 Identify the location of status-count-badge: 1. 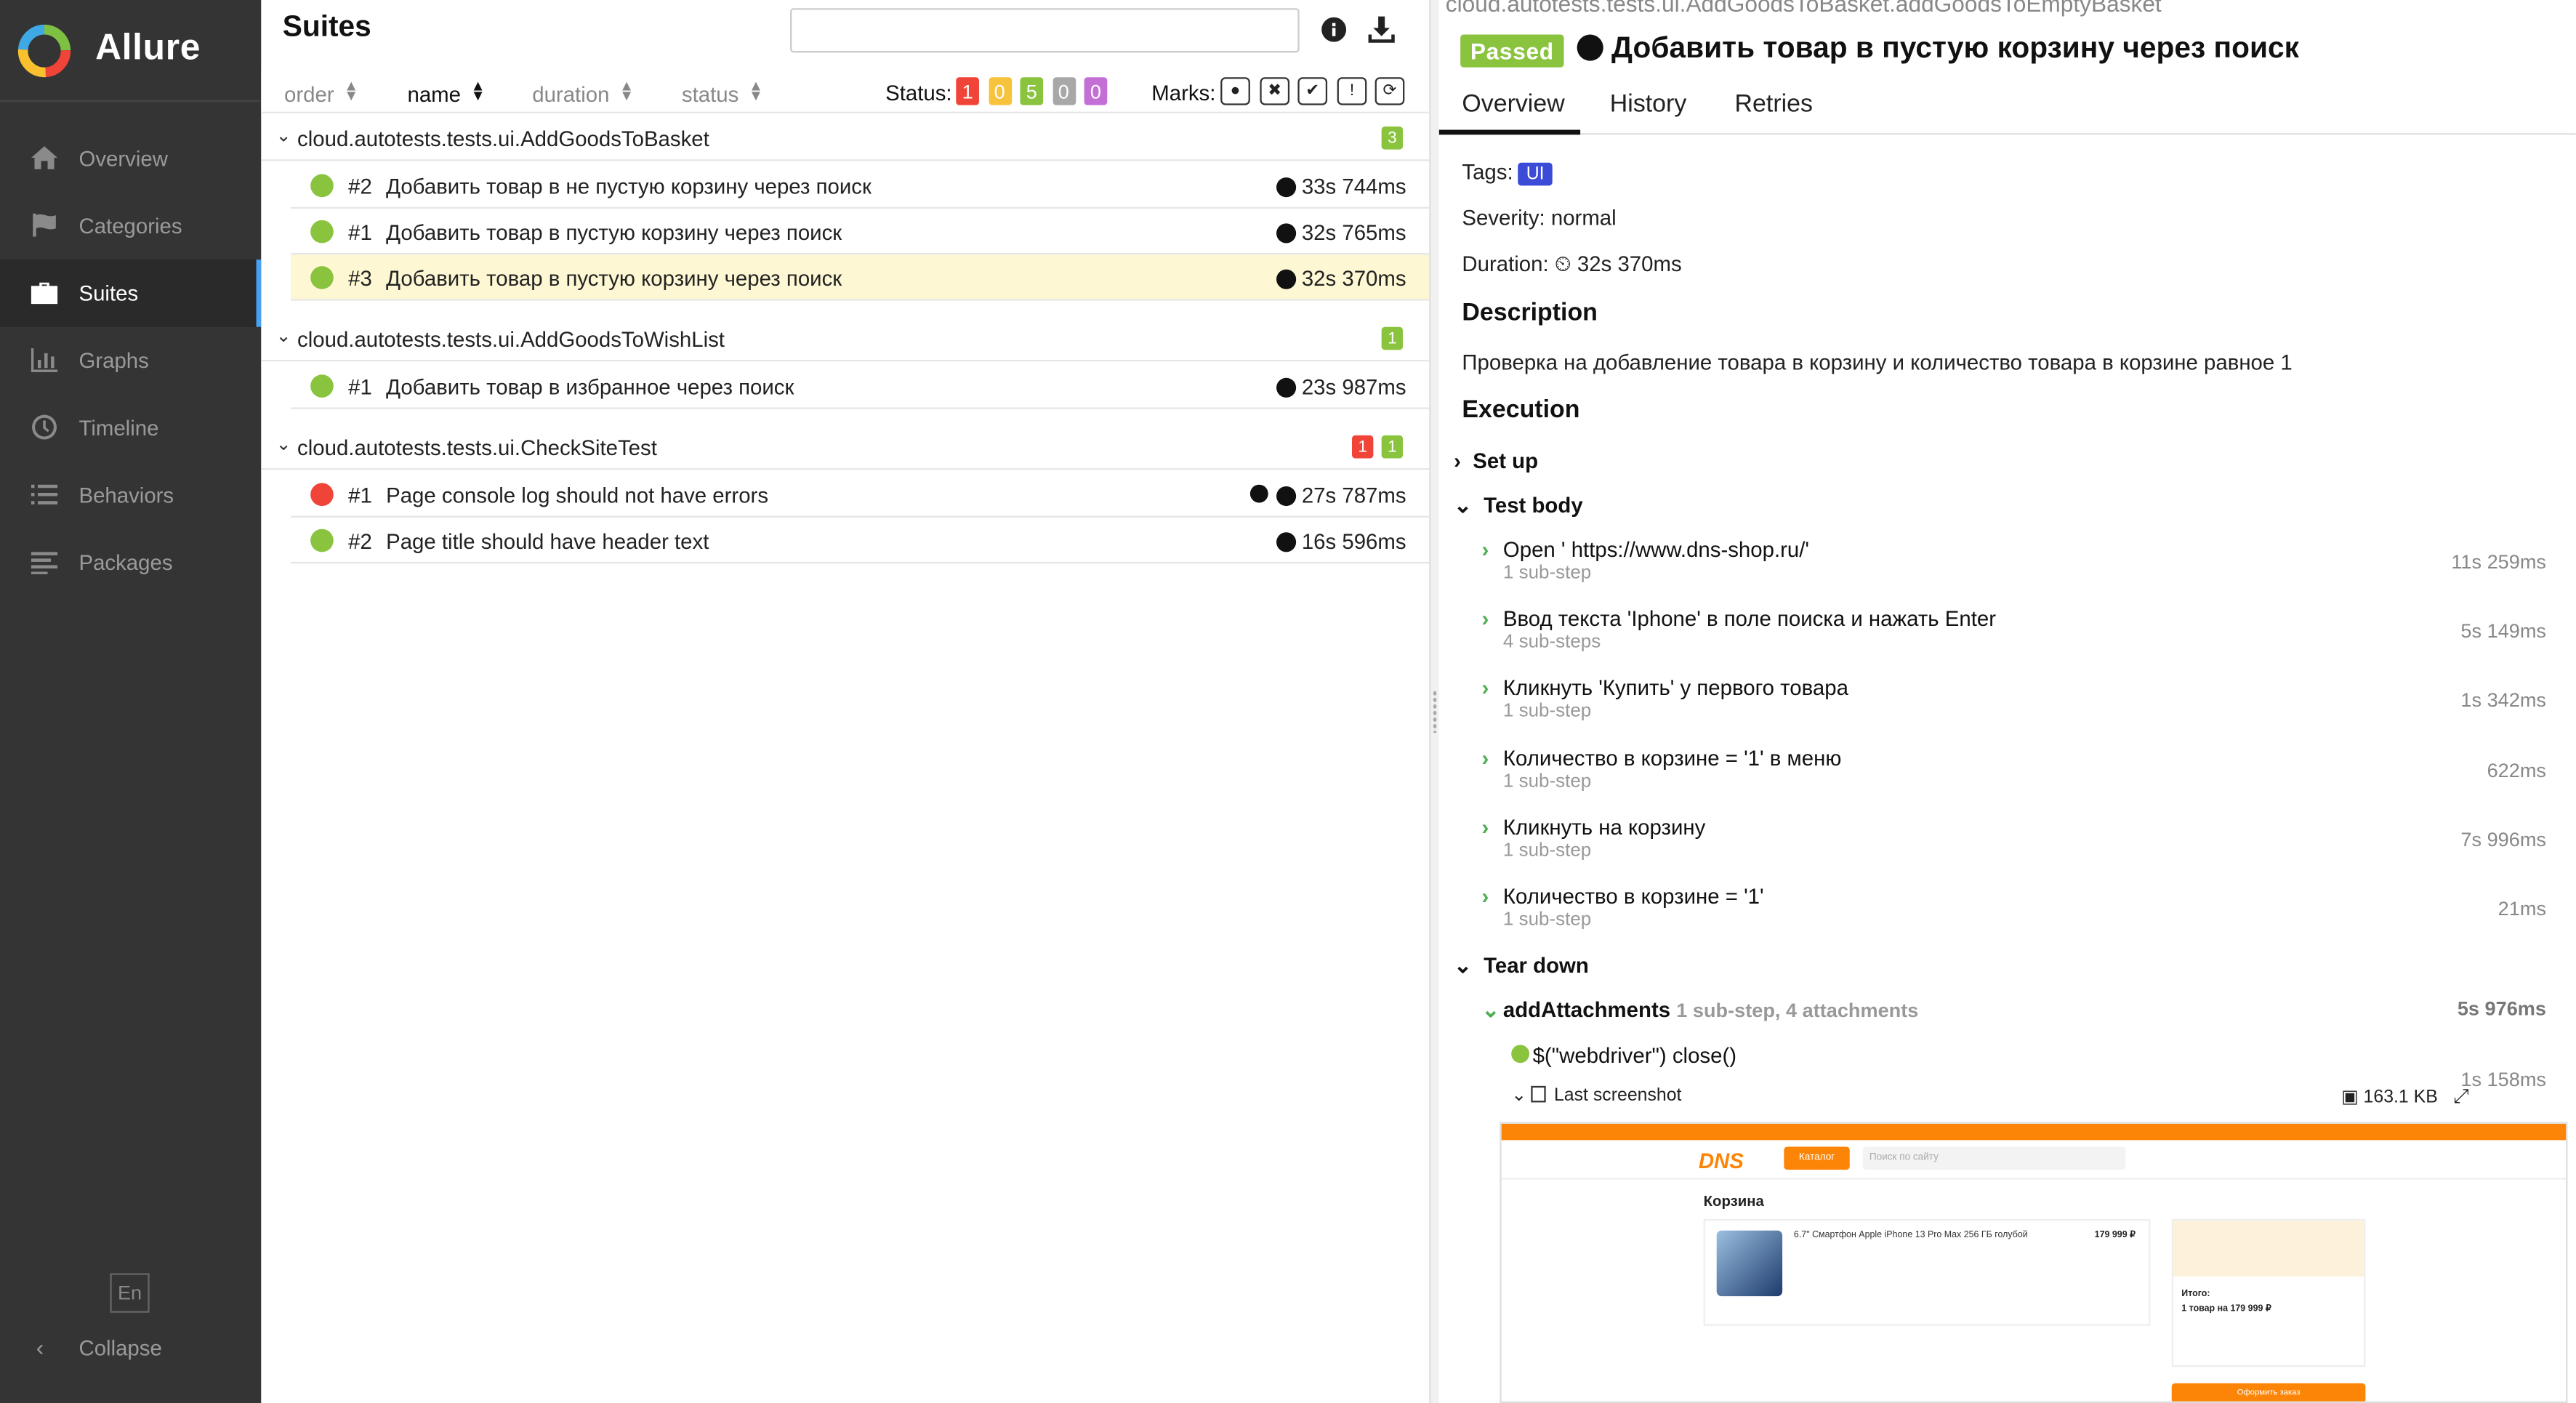
(967, 91).